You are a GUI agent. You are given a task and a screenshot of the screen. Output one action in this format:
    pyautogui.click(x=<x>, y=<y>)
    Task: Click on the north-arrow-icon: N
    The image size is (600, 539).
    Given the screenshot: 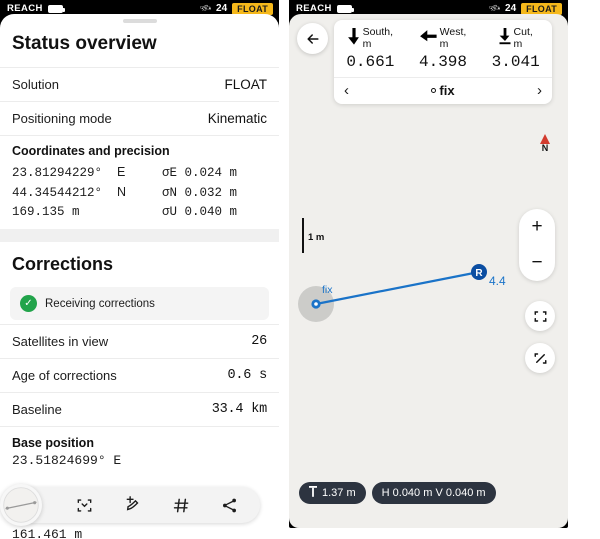 What is the action you would take?
    pyautogui.click(x=545, y=144)
    